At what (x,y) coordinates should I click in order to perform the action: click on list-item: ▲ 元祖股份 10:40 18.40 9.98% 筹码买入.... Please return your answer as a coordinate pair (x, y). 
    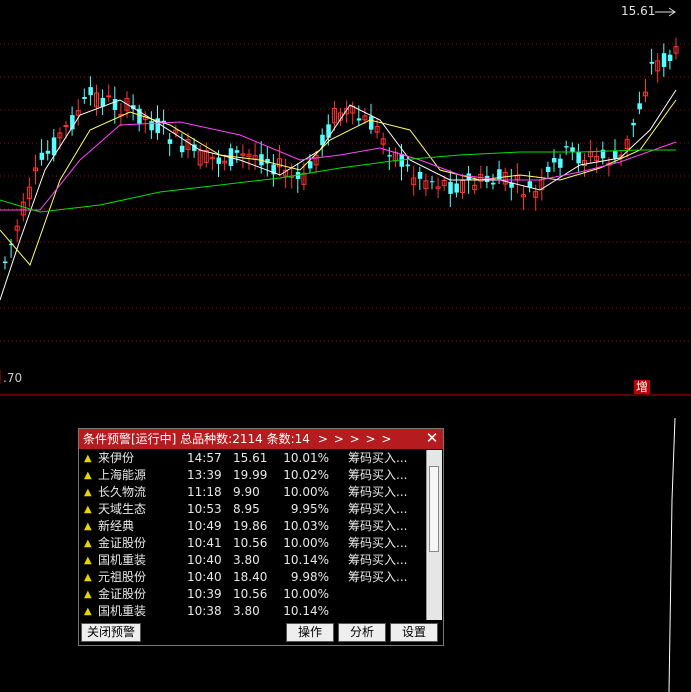
    Looking at the image, I should click on (253, 577).